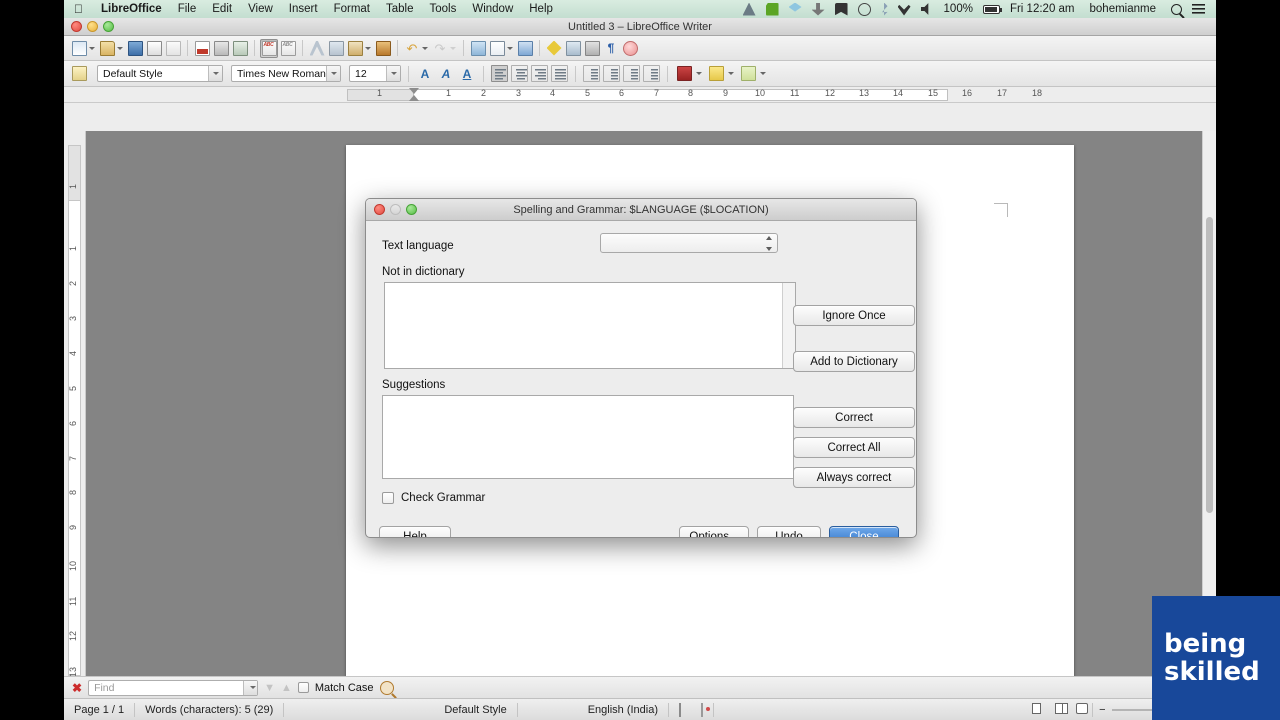 This screenshot has height=720, width=1280. Describe the element at coordinates (386, 687) in the screenshot. I see `find-all-icon` at that location.